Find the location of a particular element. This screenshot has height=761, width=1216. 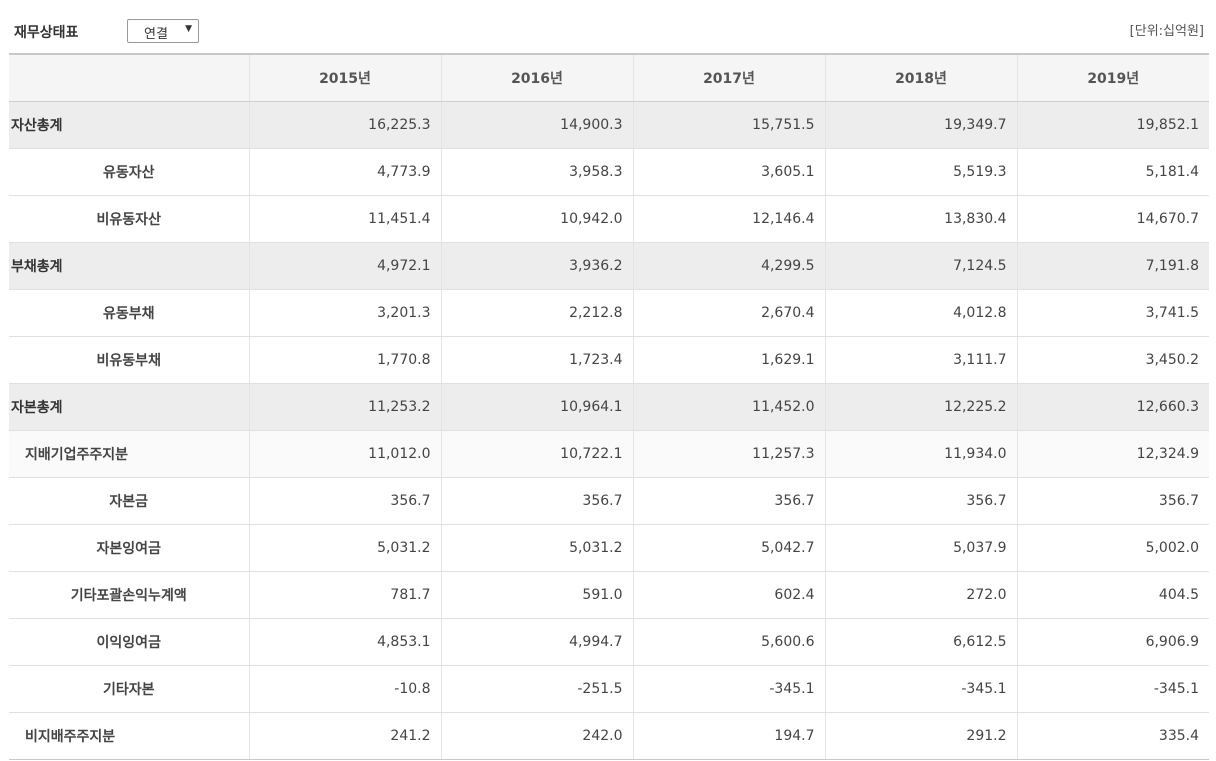

table-row: 기타자본 -10.8 -251.5 -345.1 -345.1 -345.1 is located at coordinates (609, 689).